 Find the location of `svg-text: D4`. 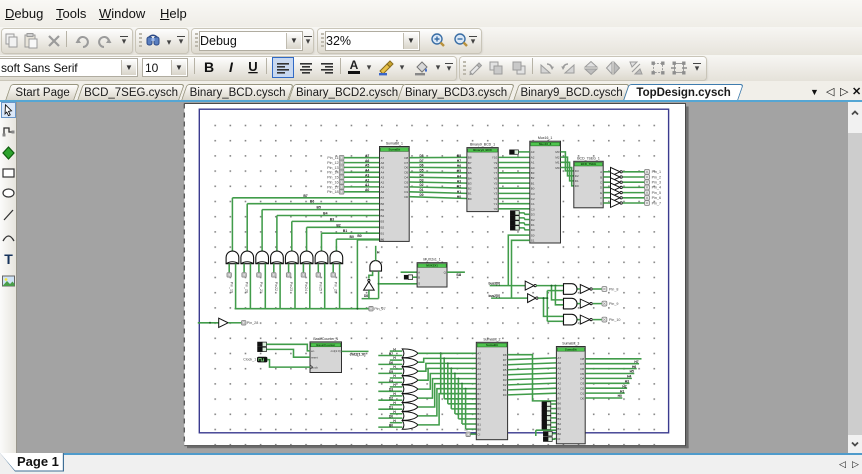

svg-text: D4 is located at coordinates (421, 176).